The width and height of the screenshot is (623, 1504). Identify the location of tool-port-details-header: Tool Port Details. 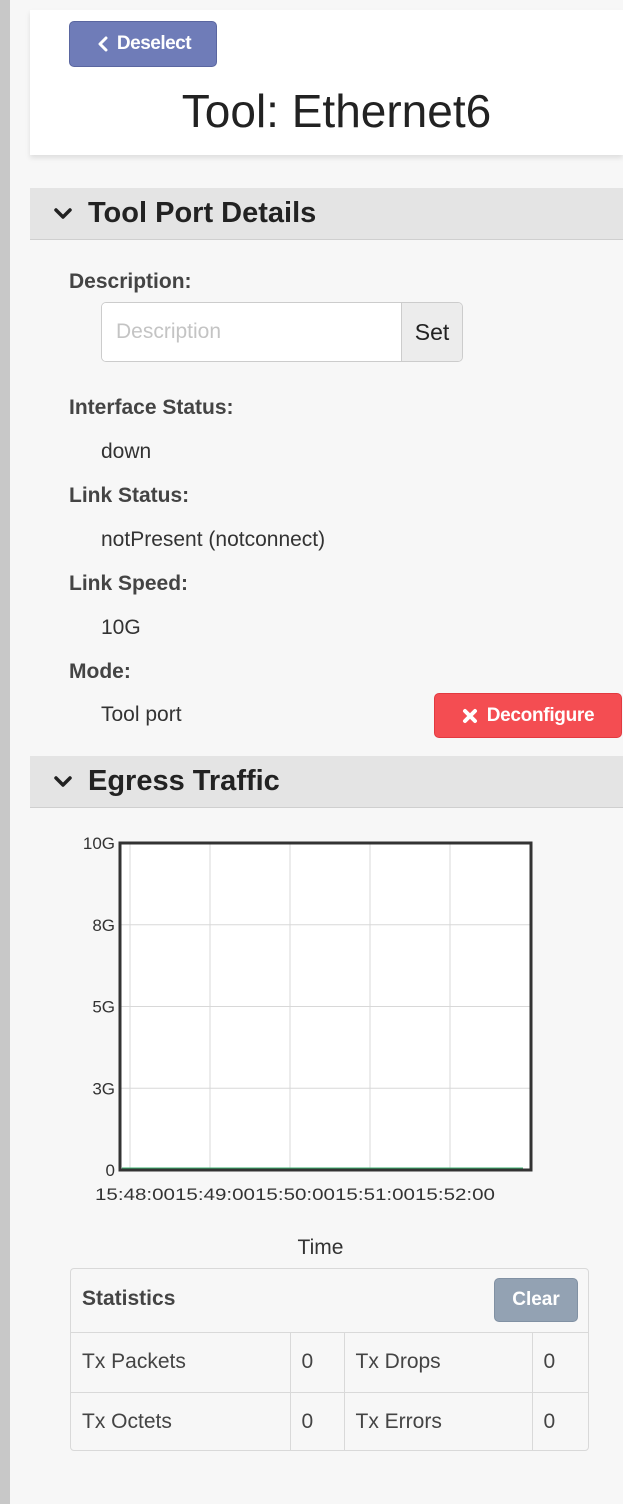
(326, 214).